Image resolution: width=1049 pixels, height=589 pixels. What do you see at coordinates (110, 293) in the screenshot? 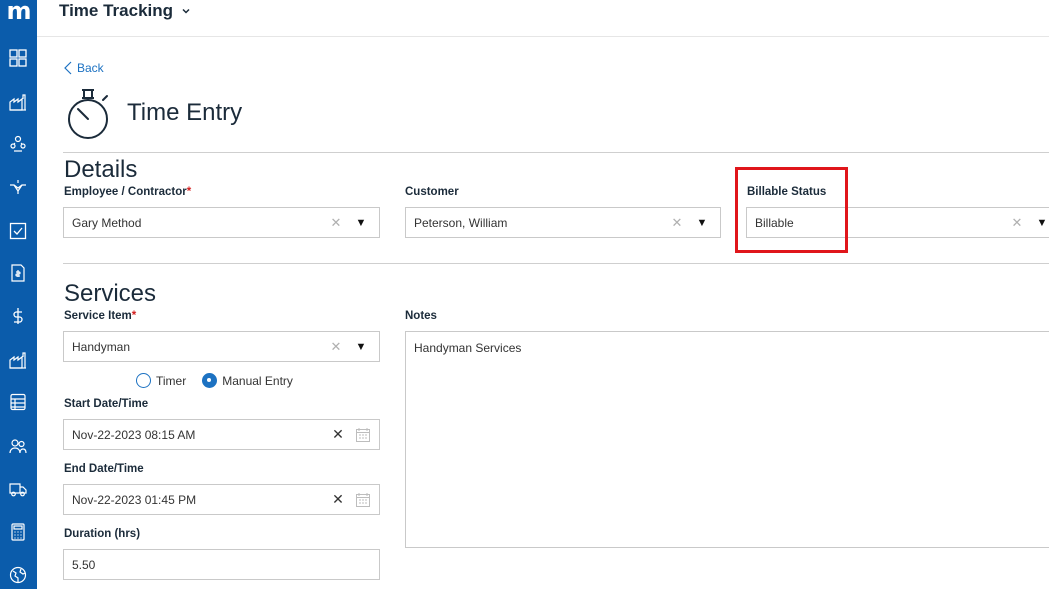
I see `services-section-title: Services` at bounding box center [110, 293].